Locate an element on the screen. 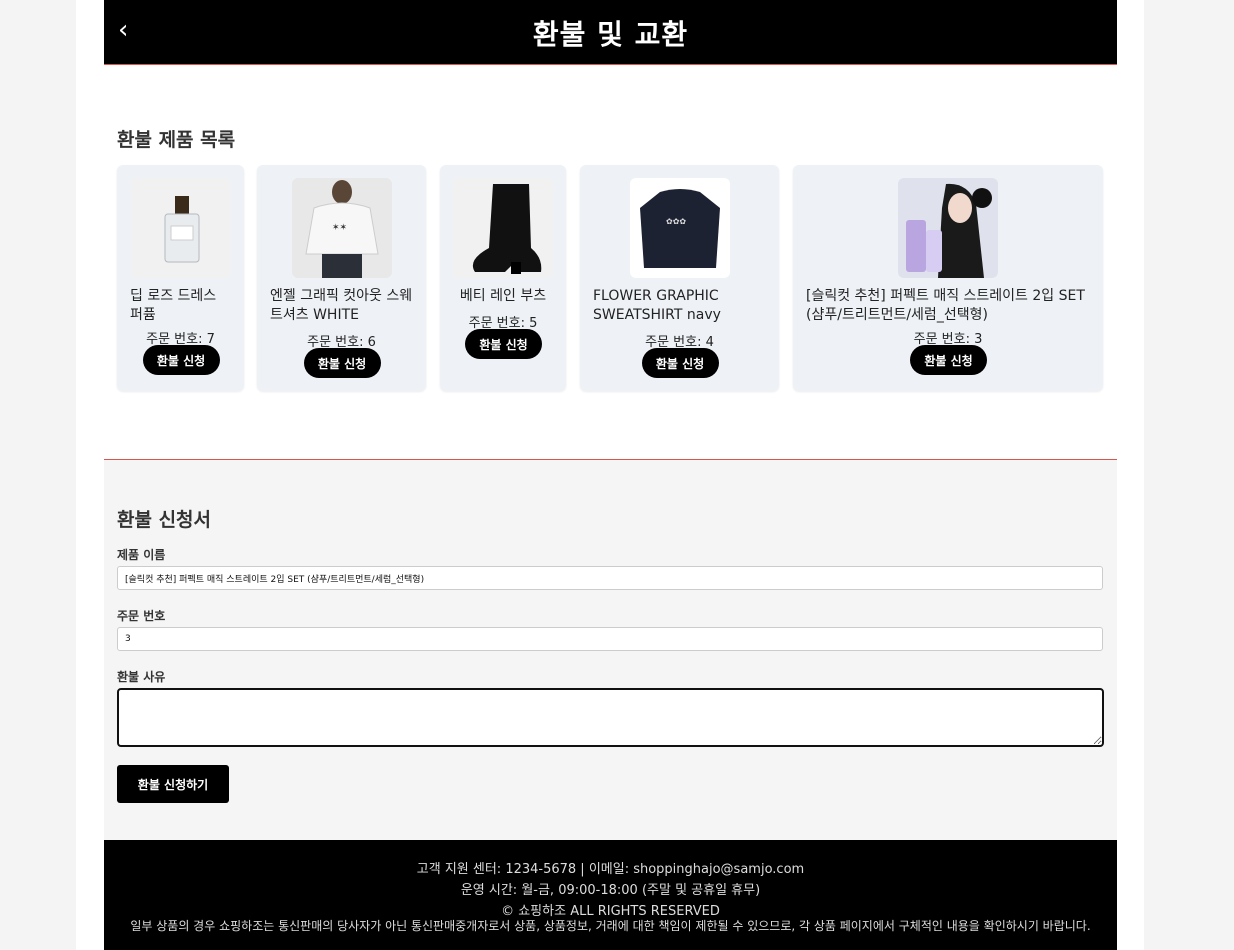 The width and height of the screenshot is (1234, 950). product-name: 베티 레인 부츠 is located at coordinates (503, 296).